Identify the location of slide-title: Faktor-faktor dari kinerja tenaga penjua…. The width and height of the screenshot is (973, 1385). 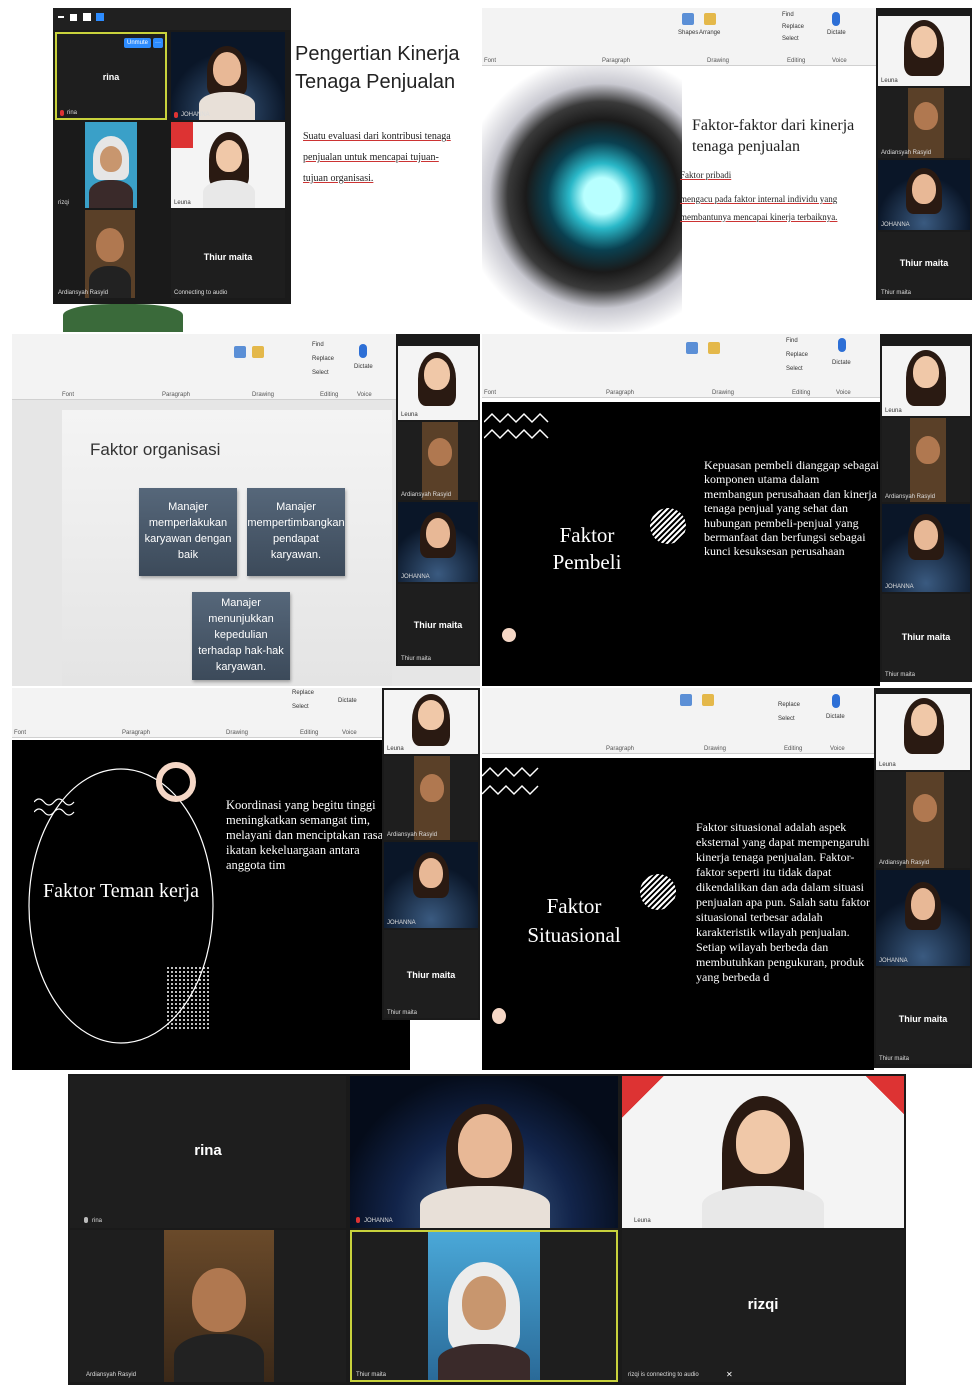
(773, 136).